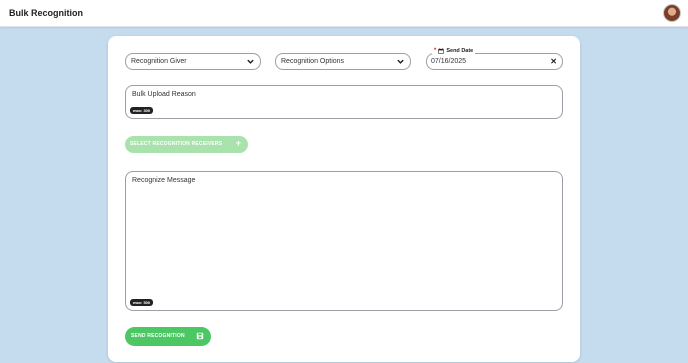 The width and height of the screenshot is (688, 363). I want to click on required-mark: *, so click(435, 51).